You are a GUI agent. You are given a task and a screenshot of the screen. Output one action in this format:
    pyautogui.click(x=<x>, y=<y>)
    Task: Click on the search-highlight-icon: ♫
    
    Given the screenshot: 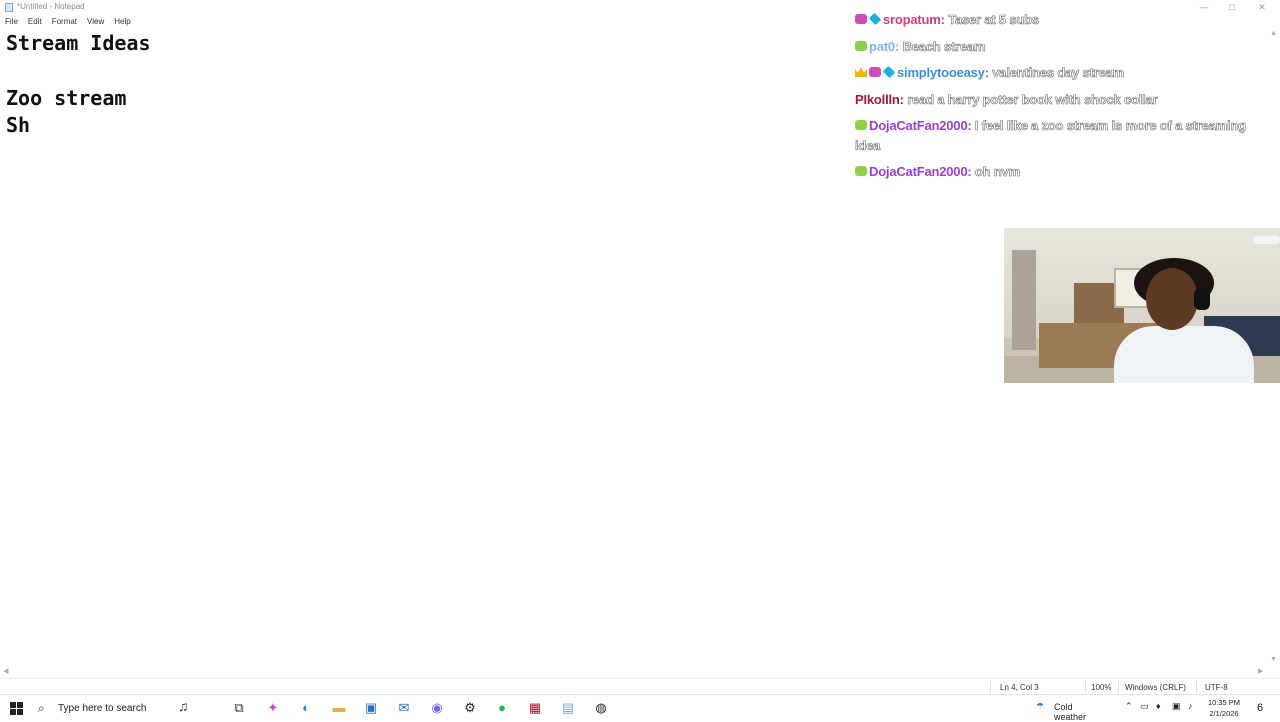 What is the action you would take?
    pyautogui.click(x=183, y=706)
    